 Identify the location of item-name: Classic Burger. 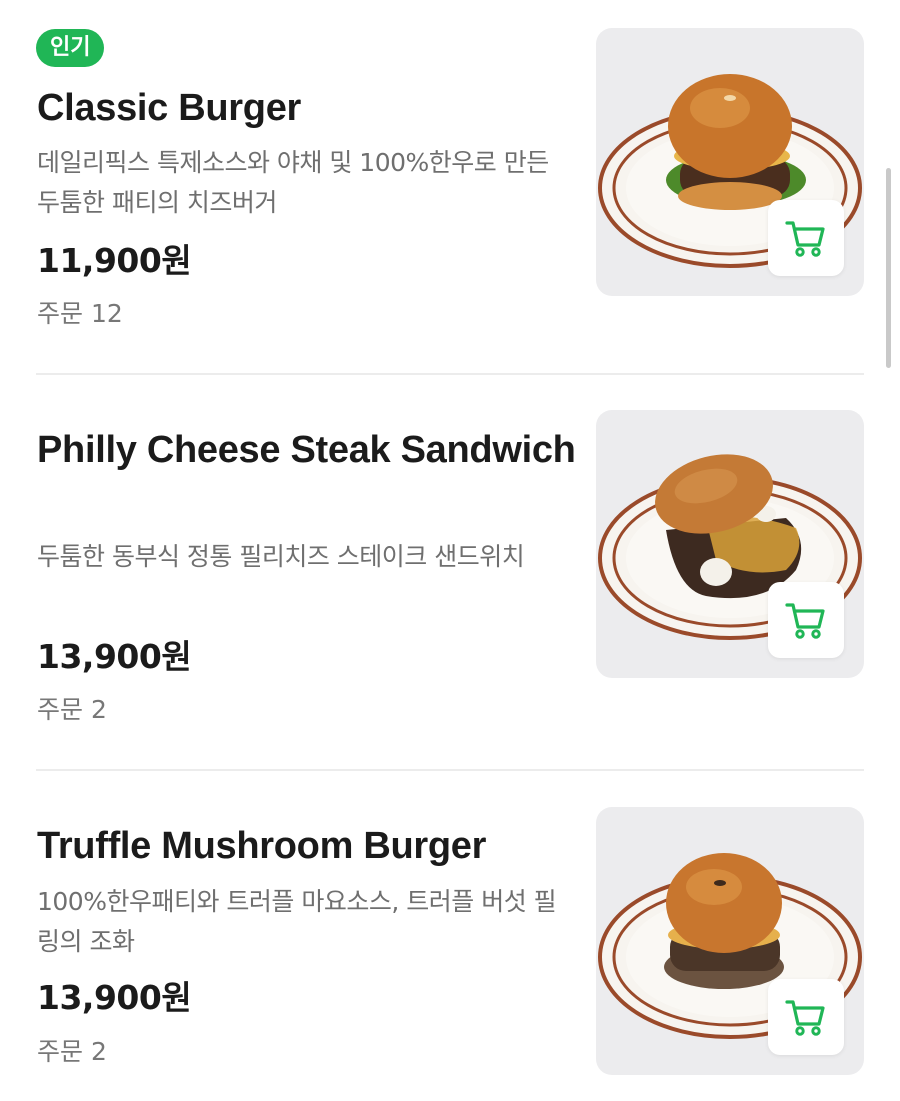
(169, 108).